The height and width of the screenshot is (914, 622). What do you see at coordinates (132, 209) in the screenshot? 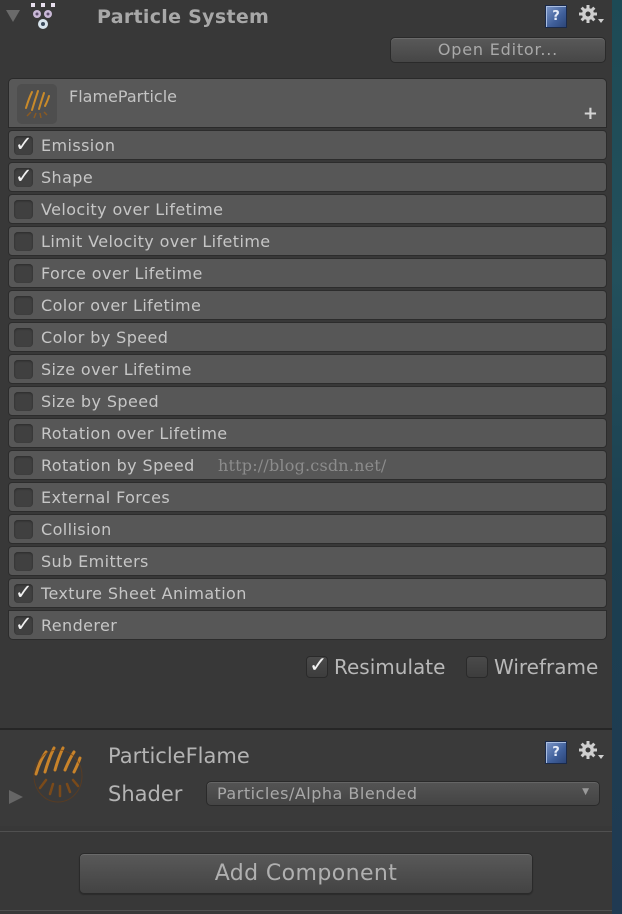
I see `module-label: Velocity over Lifetime` at bounding box center [132, 209].